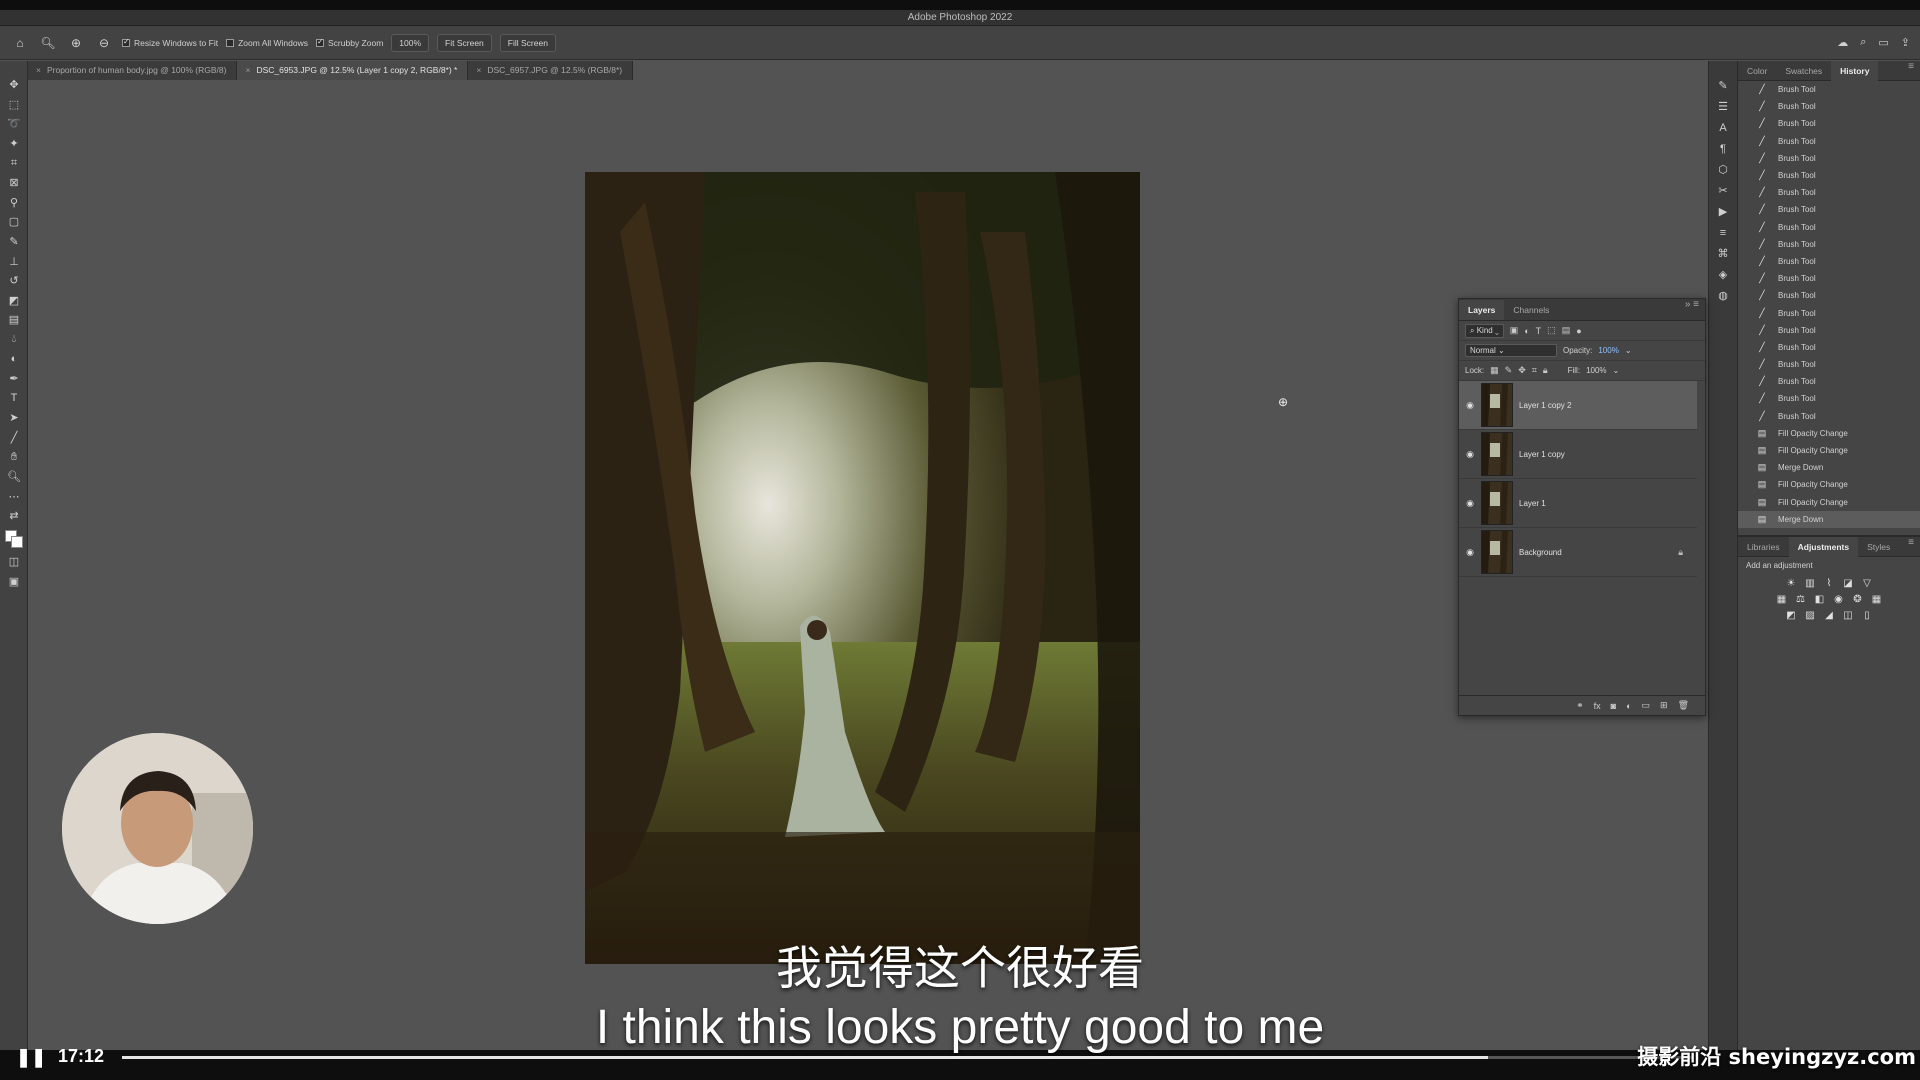 The height and width of the screenshot is (1080, 1920). What do you see at coordinates (1578, 405) in the screenshot?
I see `layer-row: ◉ Layer 1 copy 2` at bounding box center [1578, 405].